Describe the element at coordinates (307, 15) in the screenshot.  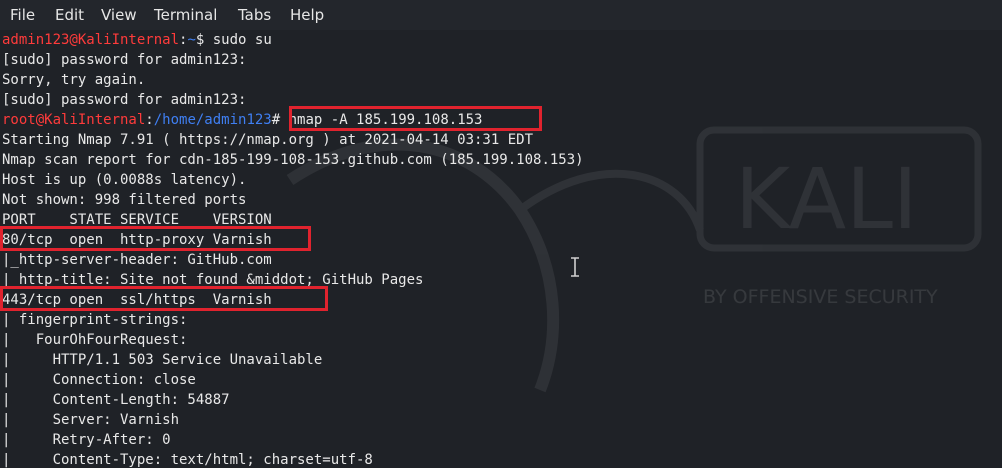
I see `menu-help: Help` at that location.